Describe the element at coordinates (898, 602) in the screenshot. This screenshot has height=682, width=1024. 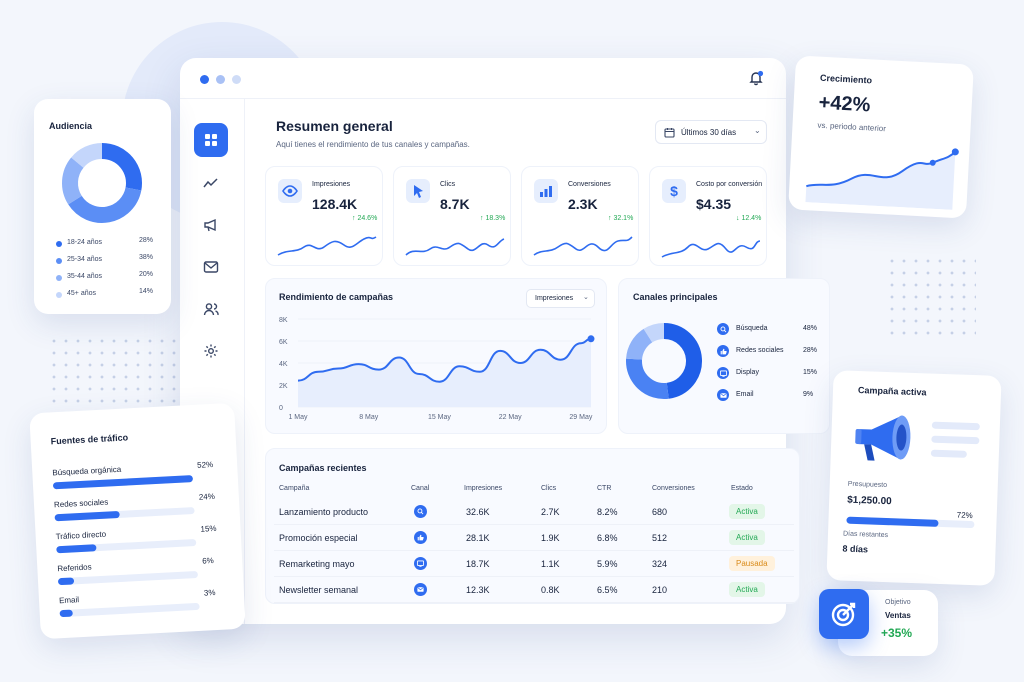
I see `goal-label: Objetivo` at that location.